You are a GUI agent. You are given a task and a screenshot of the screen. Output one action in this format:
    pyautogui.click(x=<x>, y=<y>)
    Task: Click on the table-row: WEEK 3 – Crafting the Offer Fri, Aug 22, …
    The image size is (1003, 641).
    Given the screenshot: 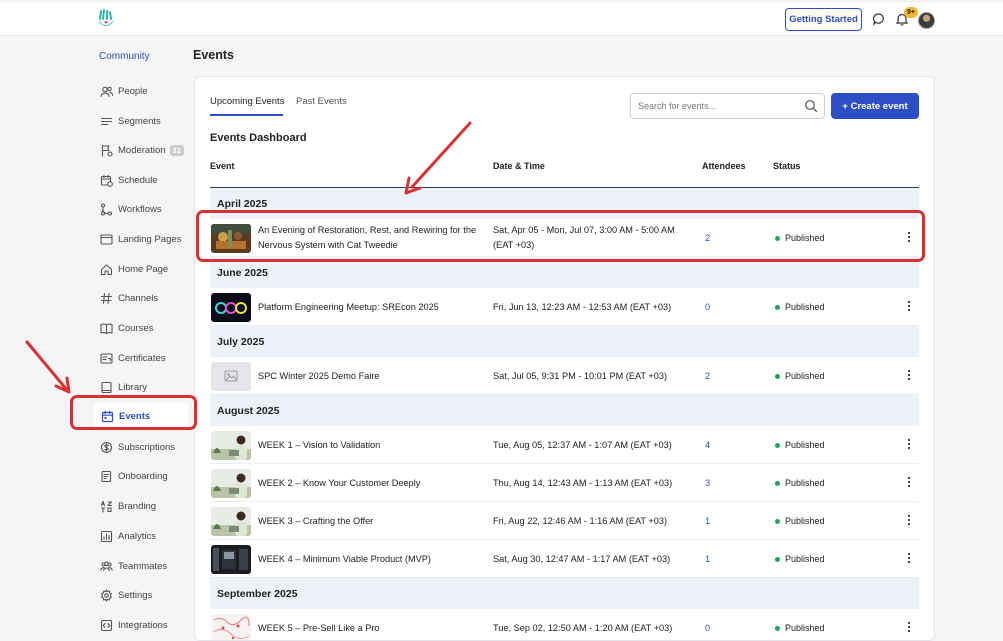 What is the action you would take?
    pyautogui.click(x=564, y=521)
    